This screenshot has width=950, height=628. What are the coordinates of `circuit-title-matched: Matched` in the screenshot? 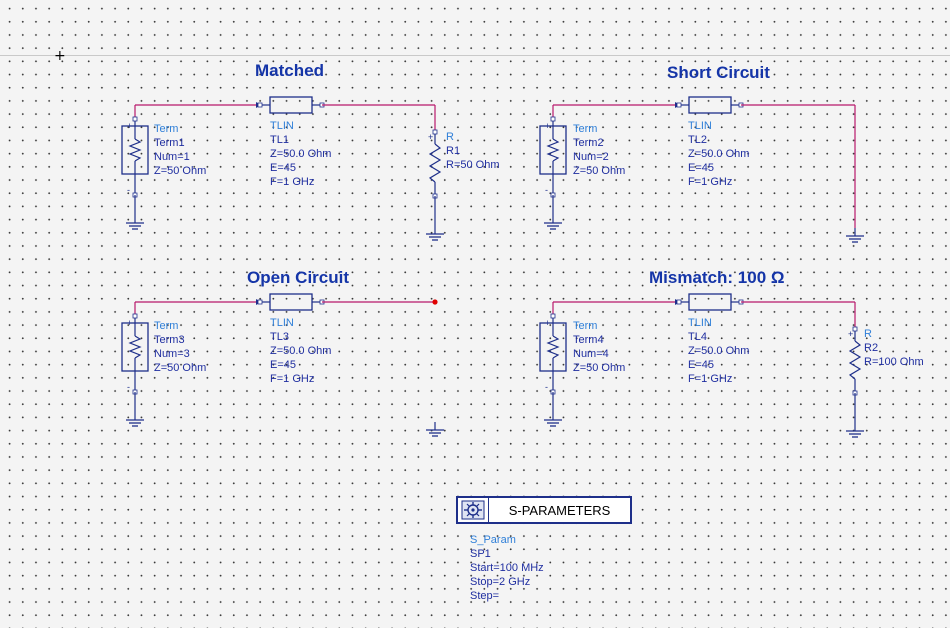 It's located at (289, 71).